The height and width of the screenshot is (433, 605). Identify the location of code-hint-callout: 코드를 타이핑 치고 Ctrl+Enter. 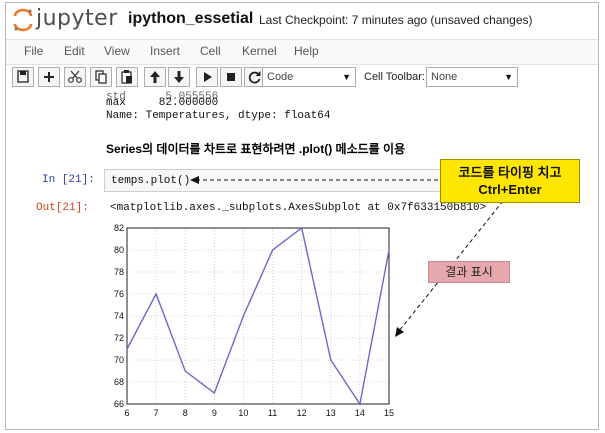
(510, 181).